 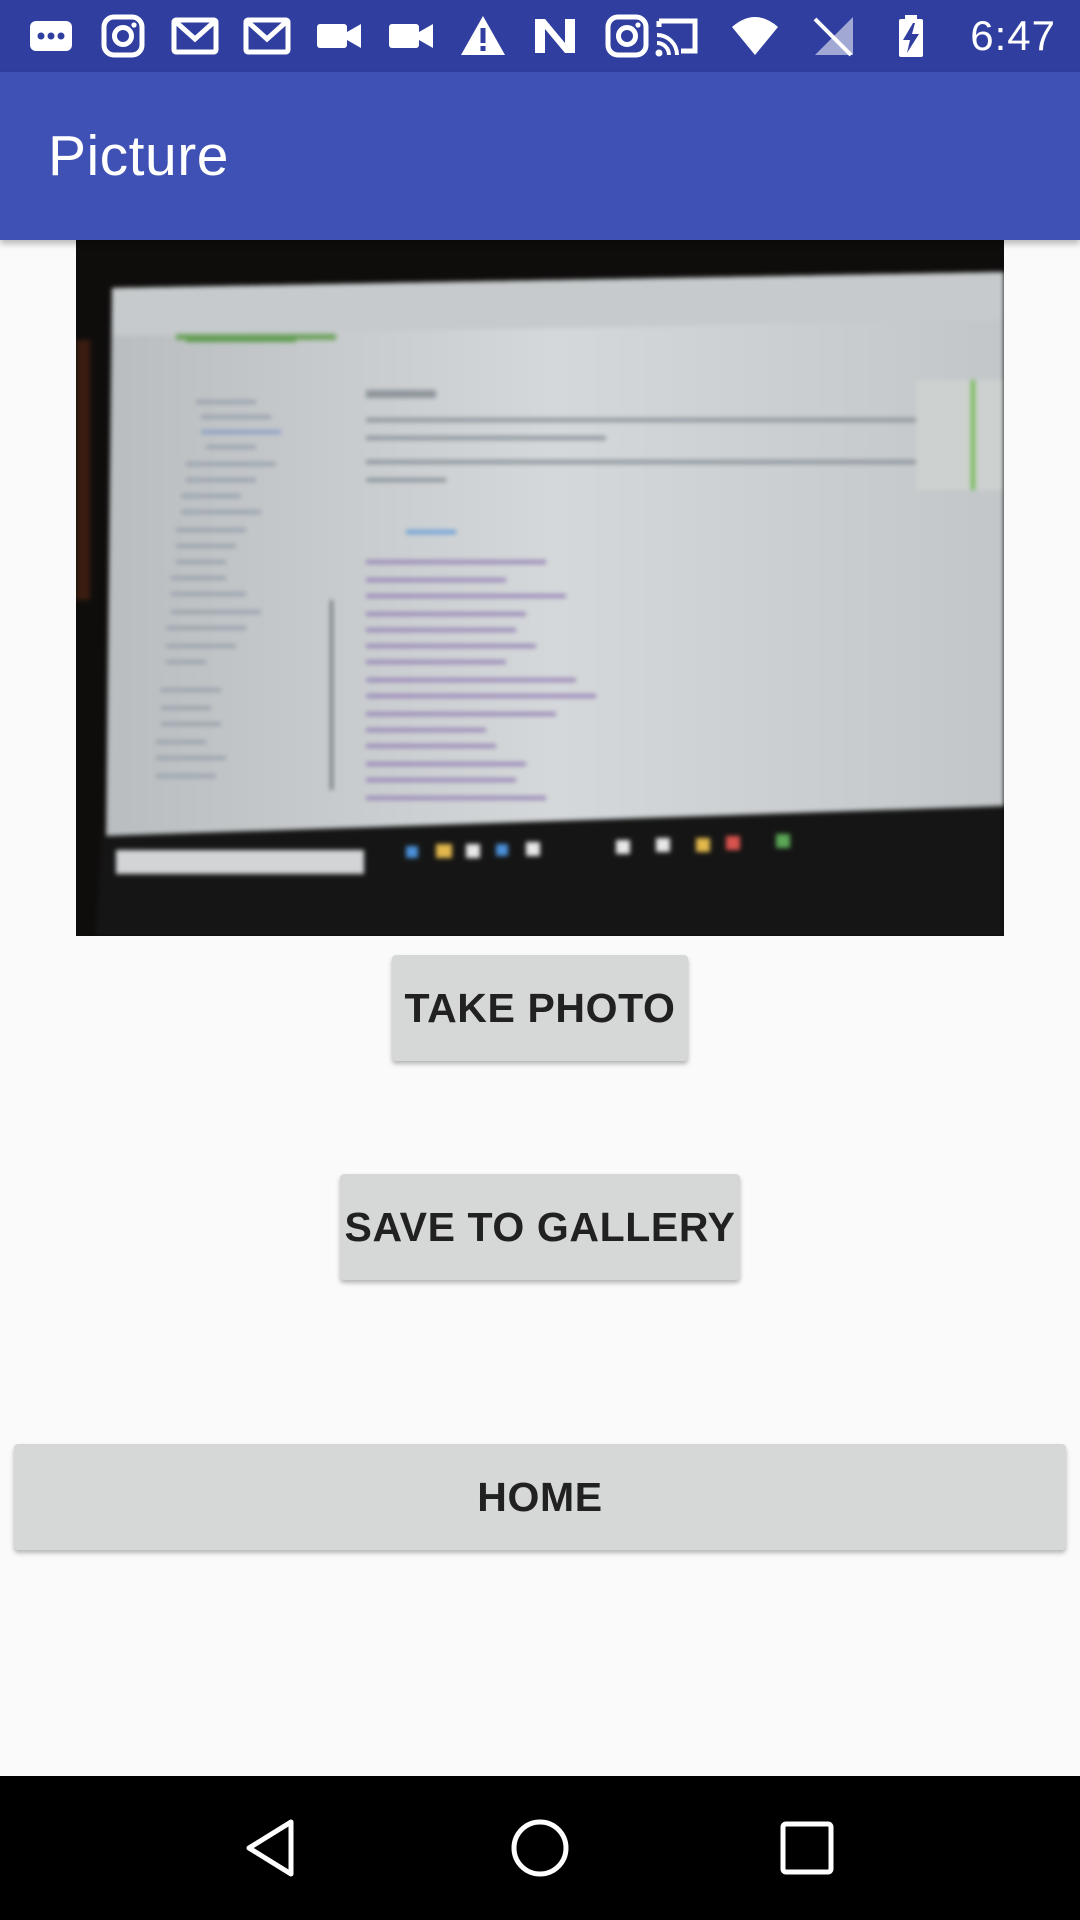 I want to click on messages-icon, so click(x=51, y=36).